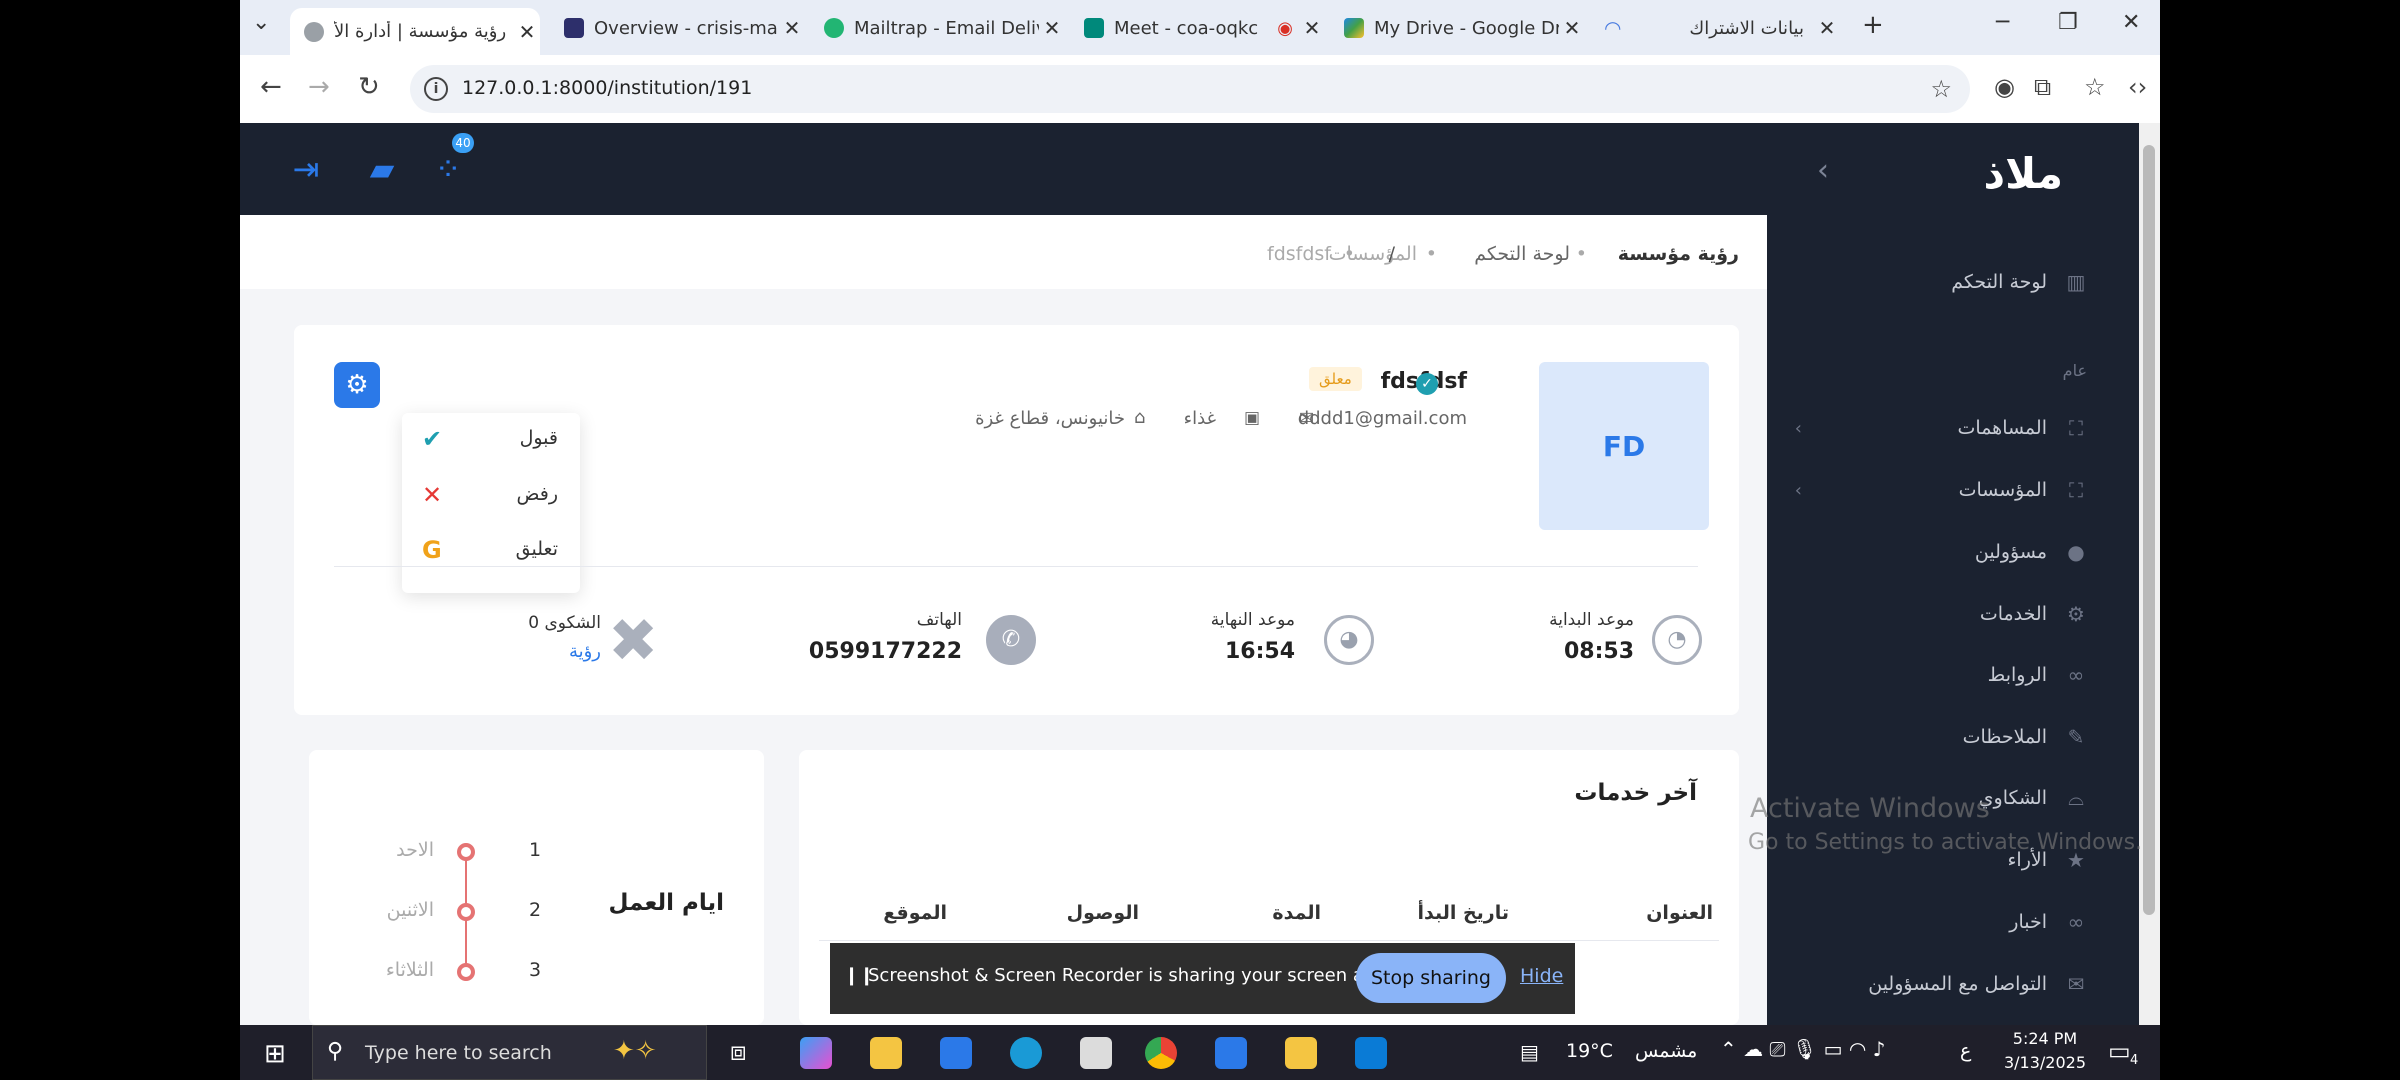 This screenshot has width=2400, height=1080. What do you see at coordinates (2068, 22) in the screenshot?
I see `restore-icon: ❐` at bounding box center [2068, 22].